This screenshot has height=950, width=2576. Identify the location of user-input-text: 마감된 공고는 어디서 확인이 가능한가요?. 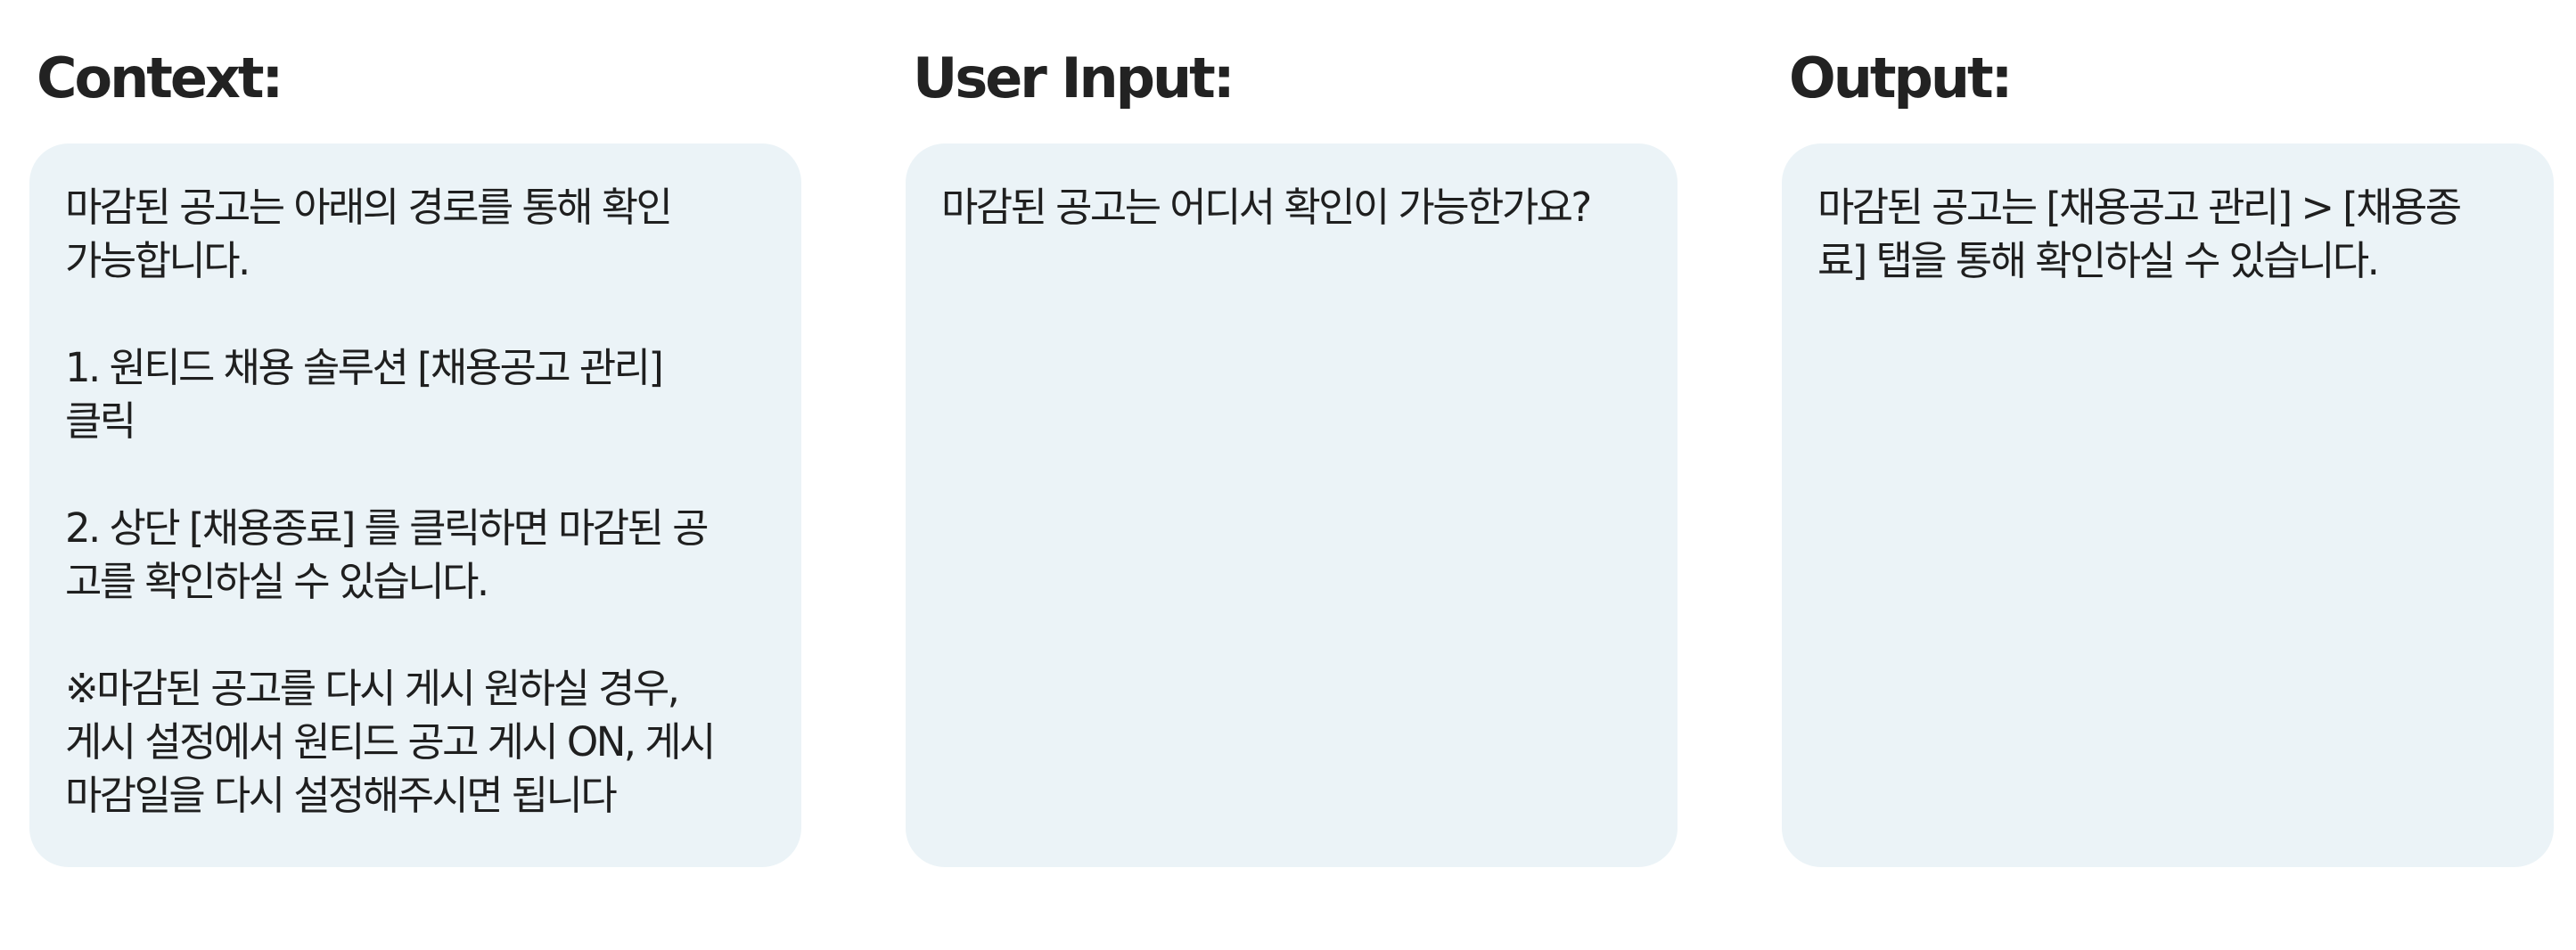
(1266, 207).